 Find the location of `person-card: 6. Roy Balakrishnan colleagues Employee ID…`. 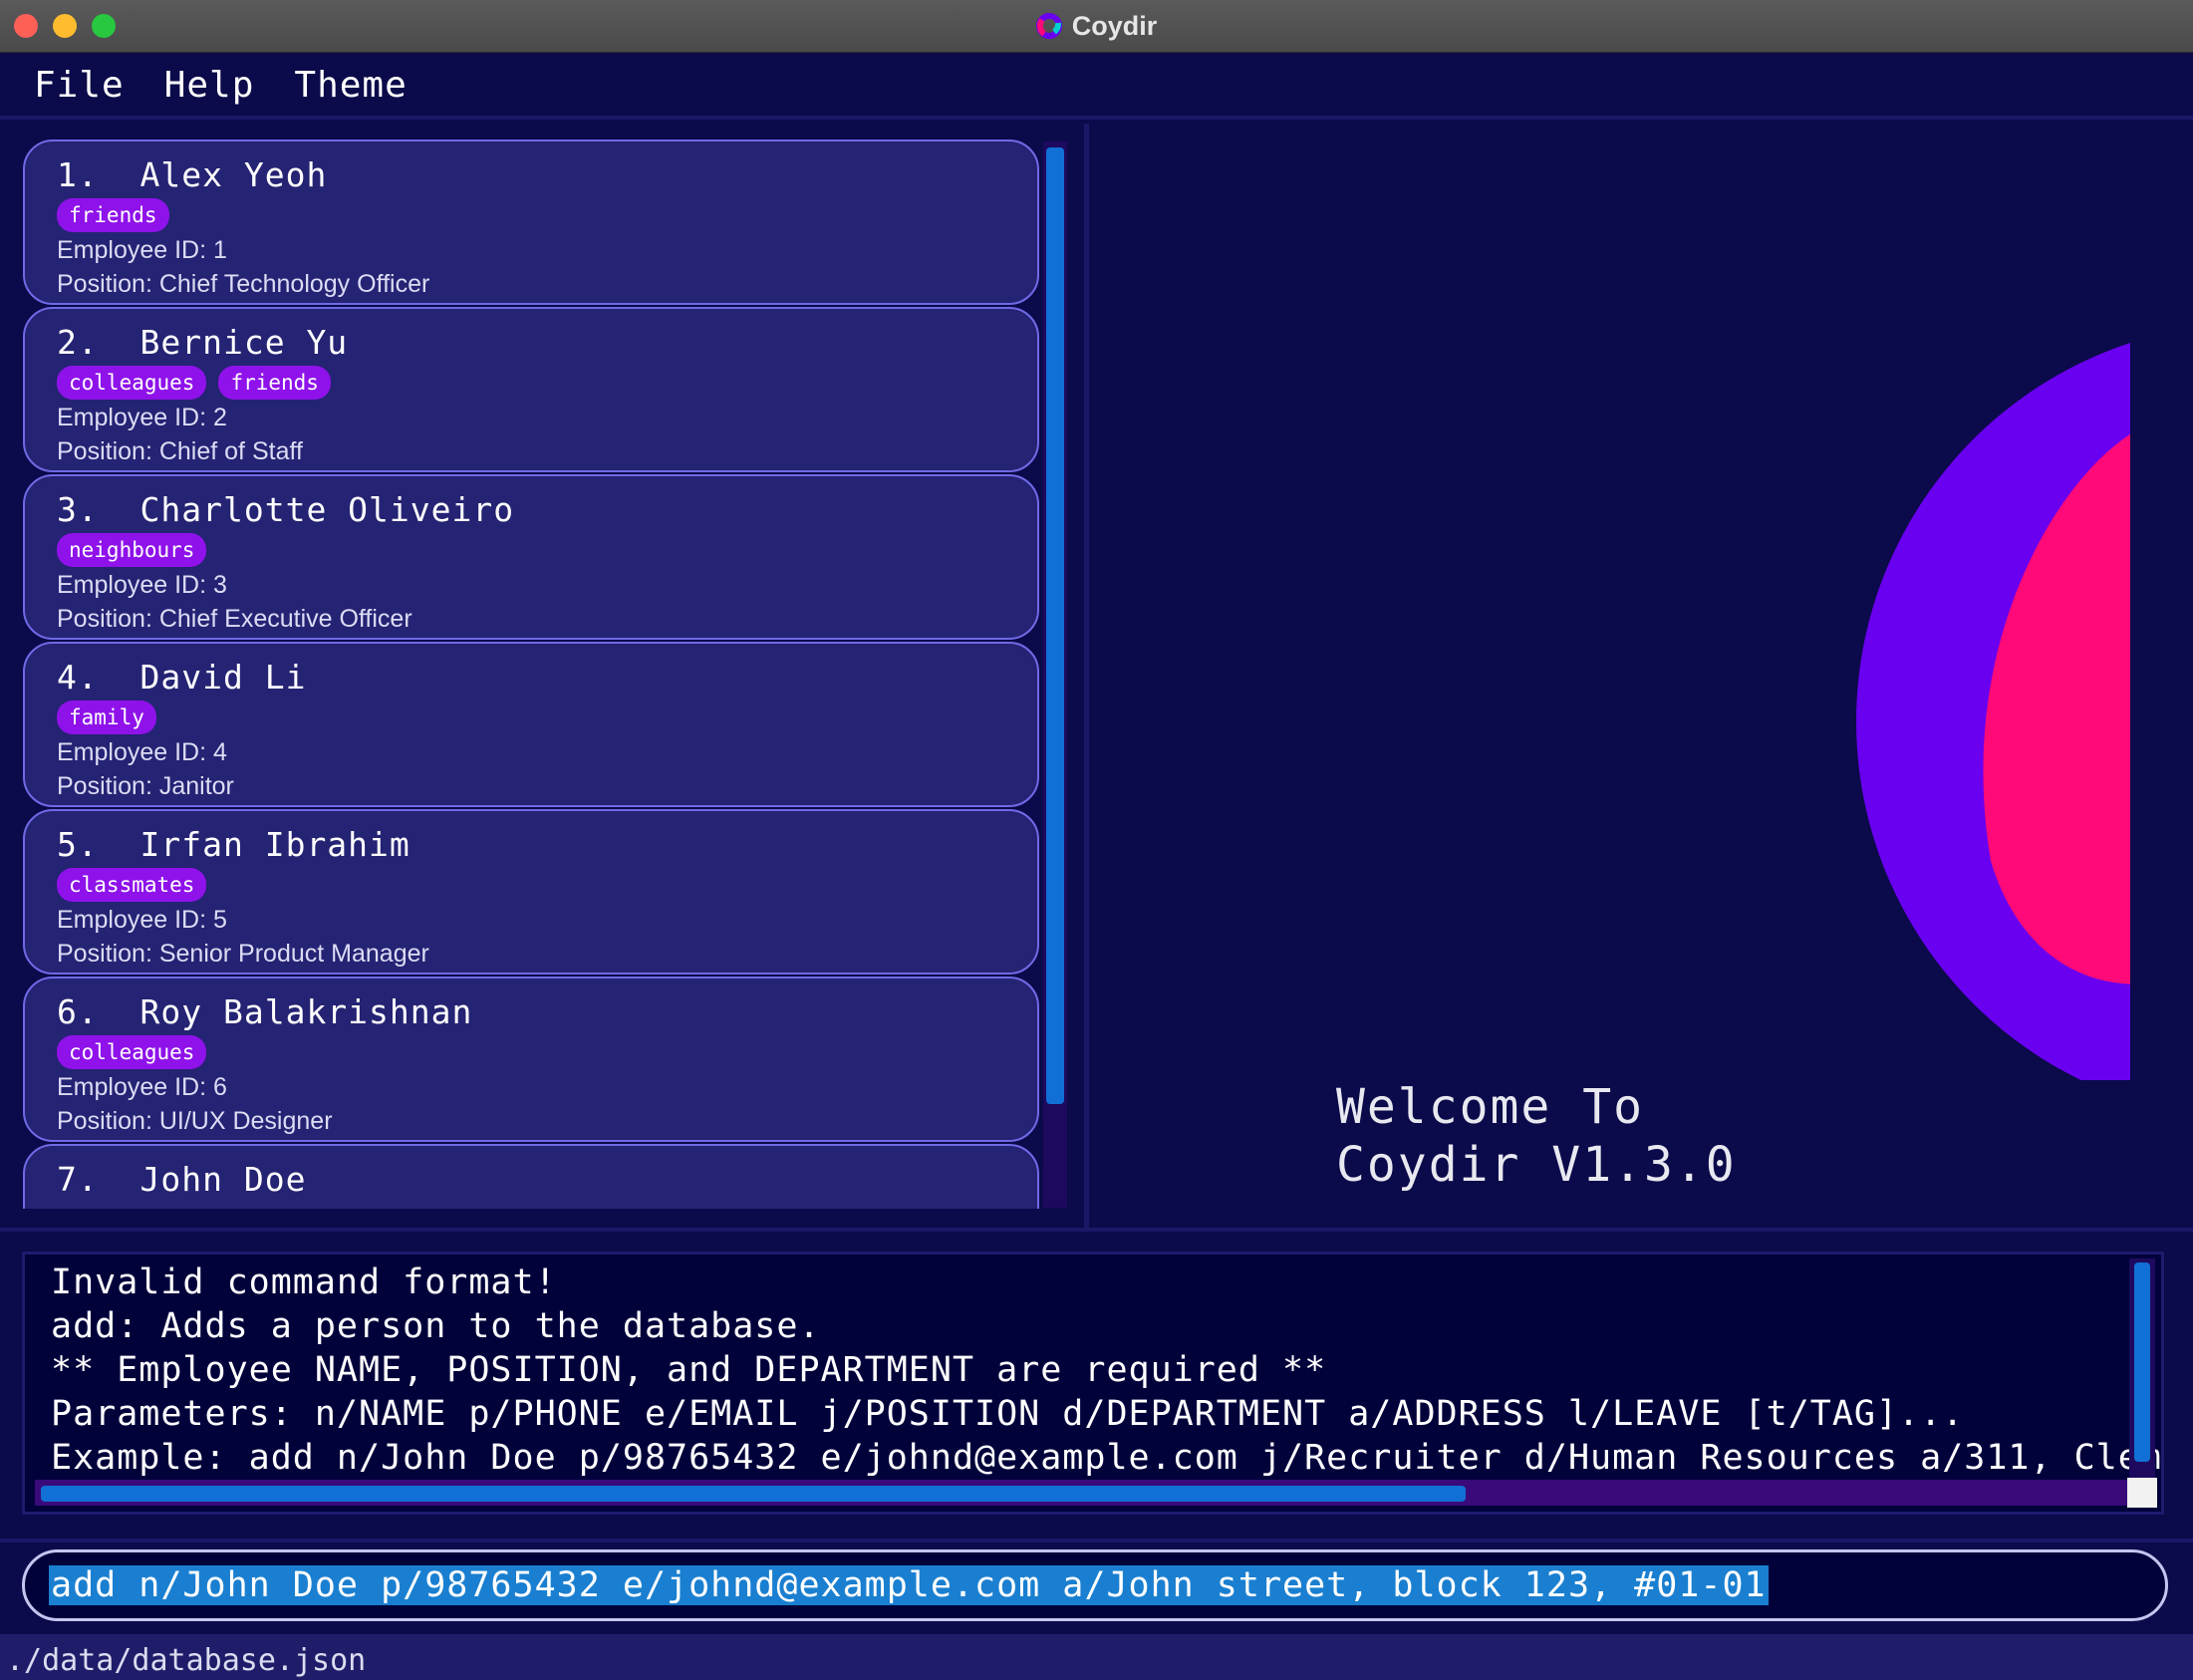

person-card: 6. Roy Balakrishnan colleagues Employee ID… is located at coordinates (531, 1059).